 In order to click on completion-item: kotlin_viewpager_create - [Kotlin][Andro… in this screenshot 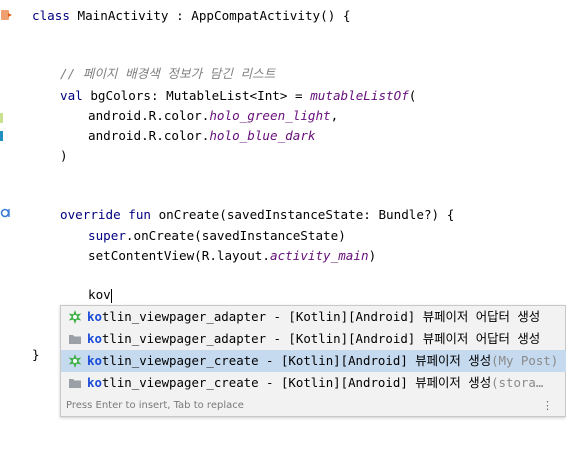, I will do `click(313, 383)`.